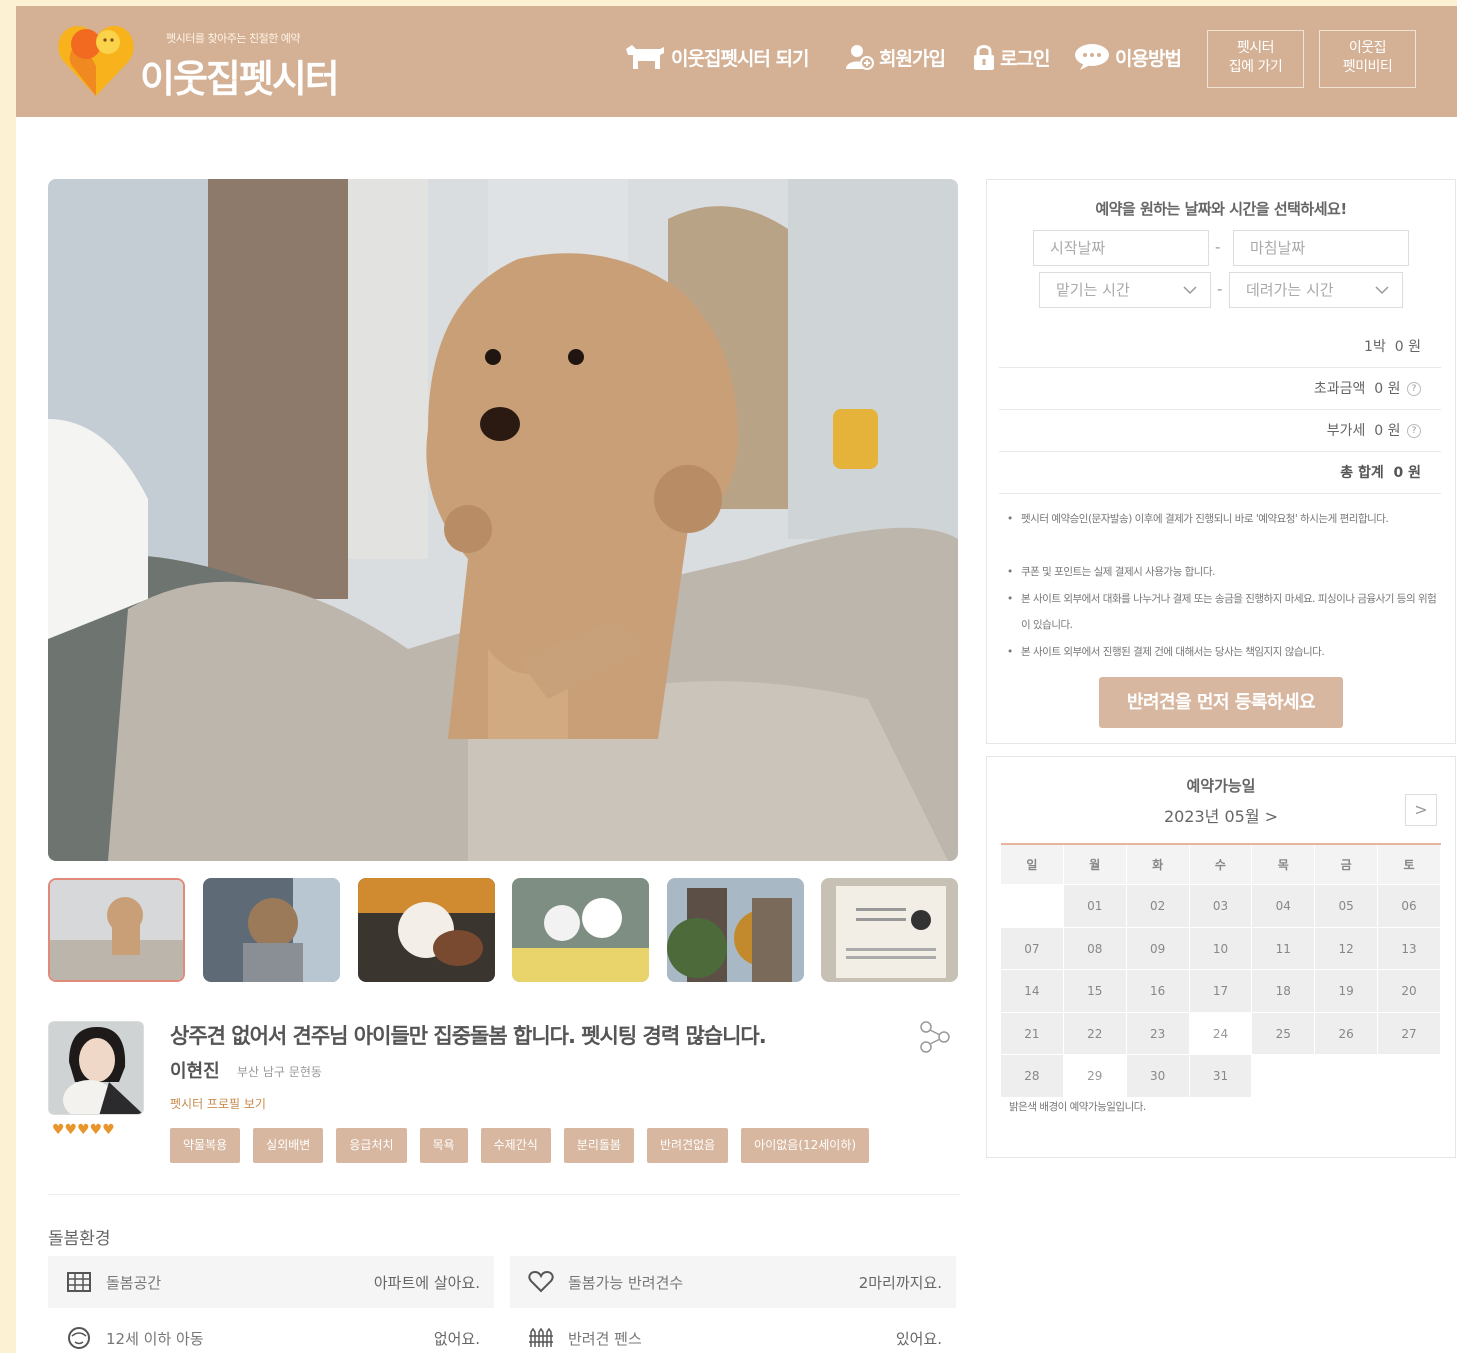 This screenshot has height=1353, width=1457. I want to click on price-label: 초과금액, so click(1339, 389).